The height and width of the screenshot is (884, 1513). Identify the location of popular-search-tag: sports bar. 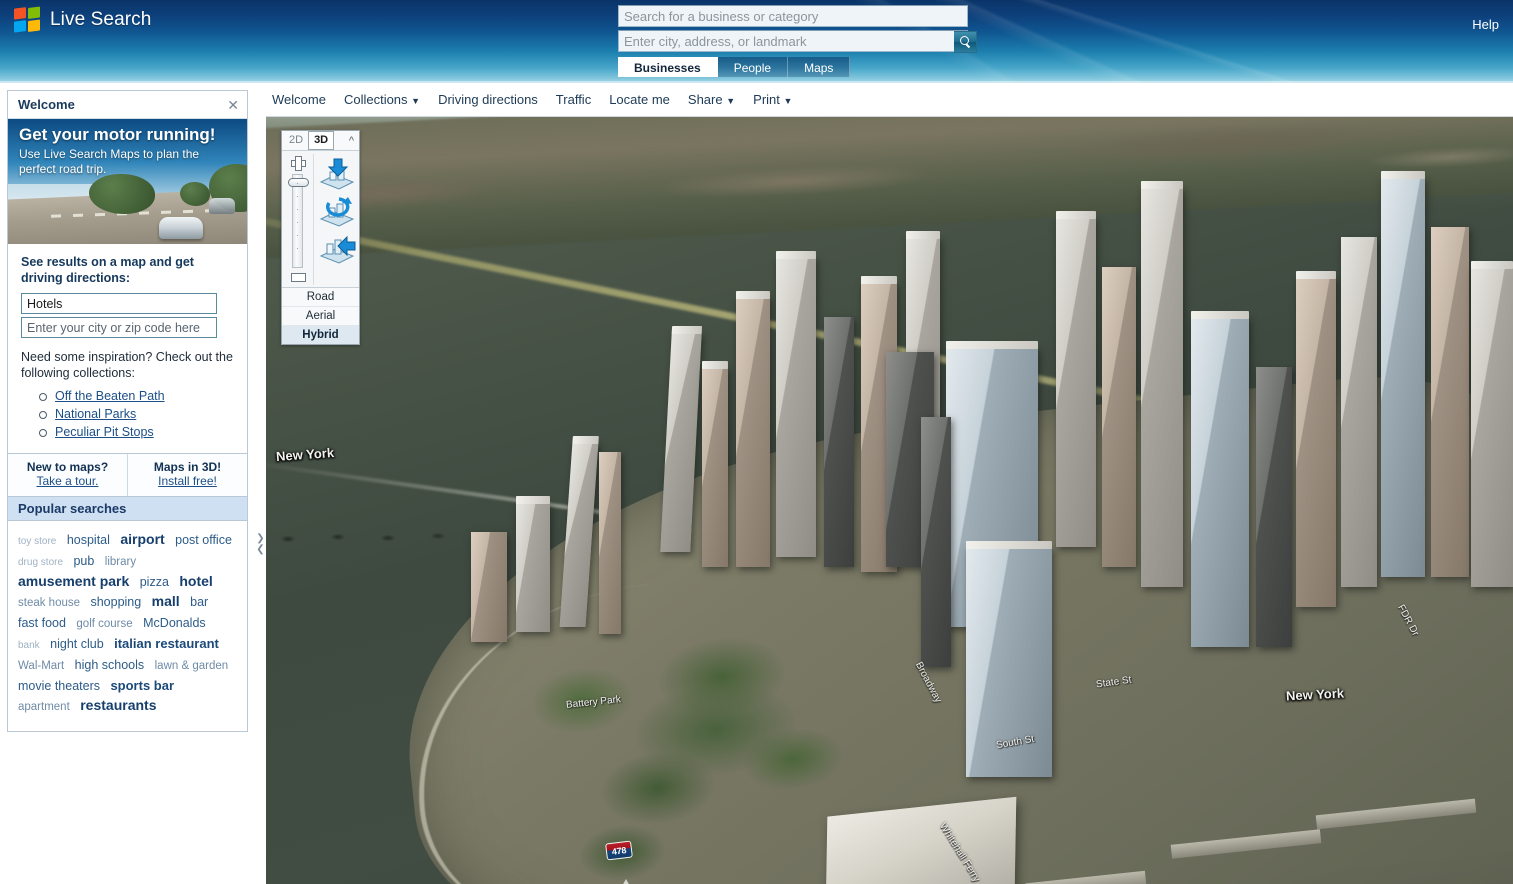
(142, 685).